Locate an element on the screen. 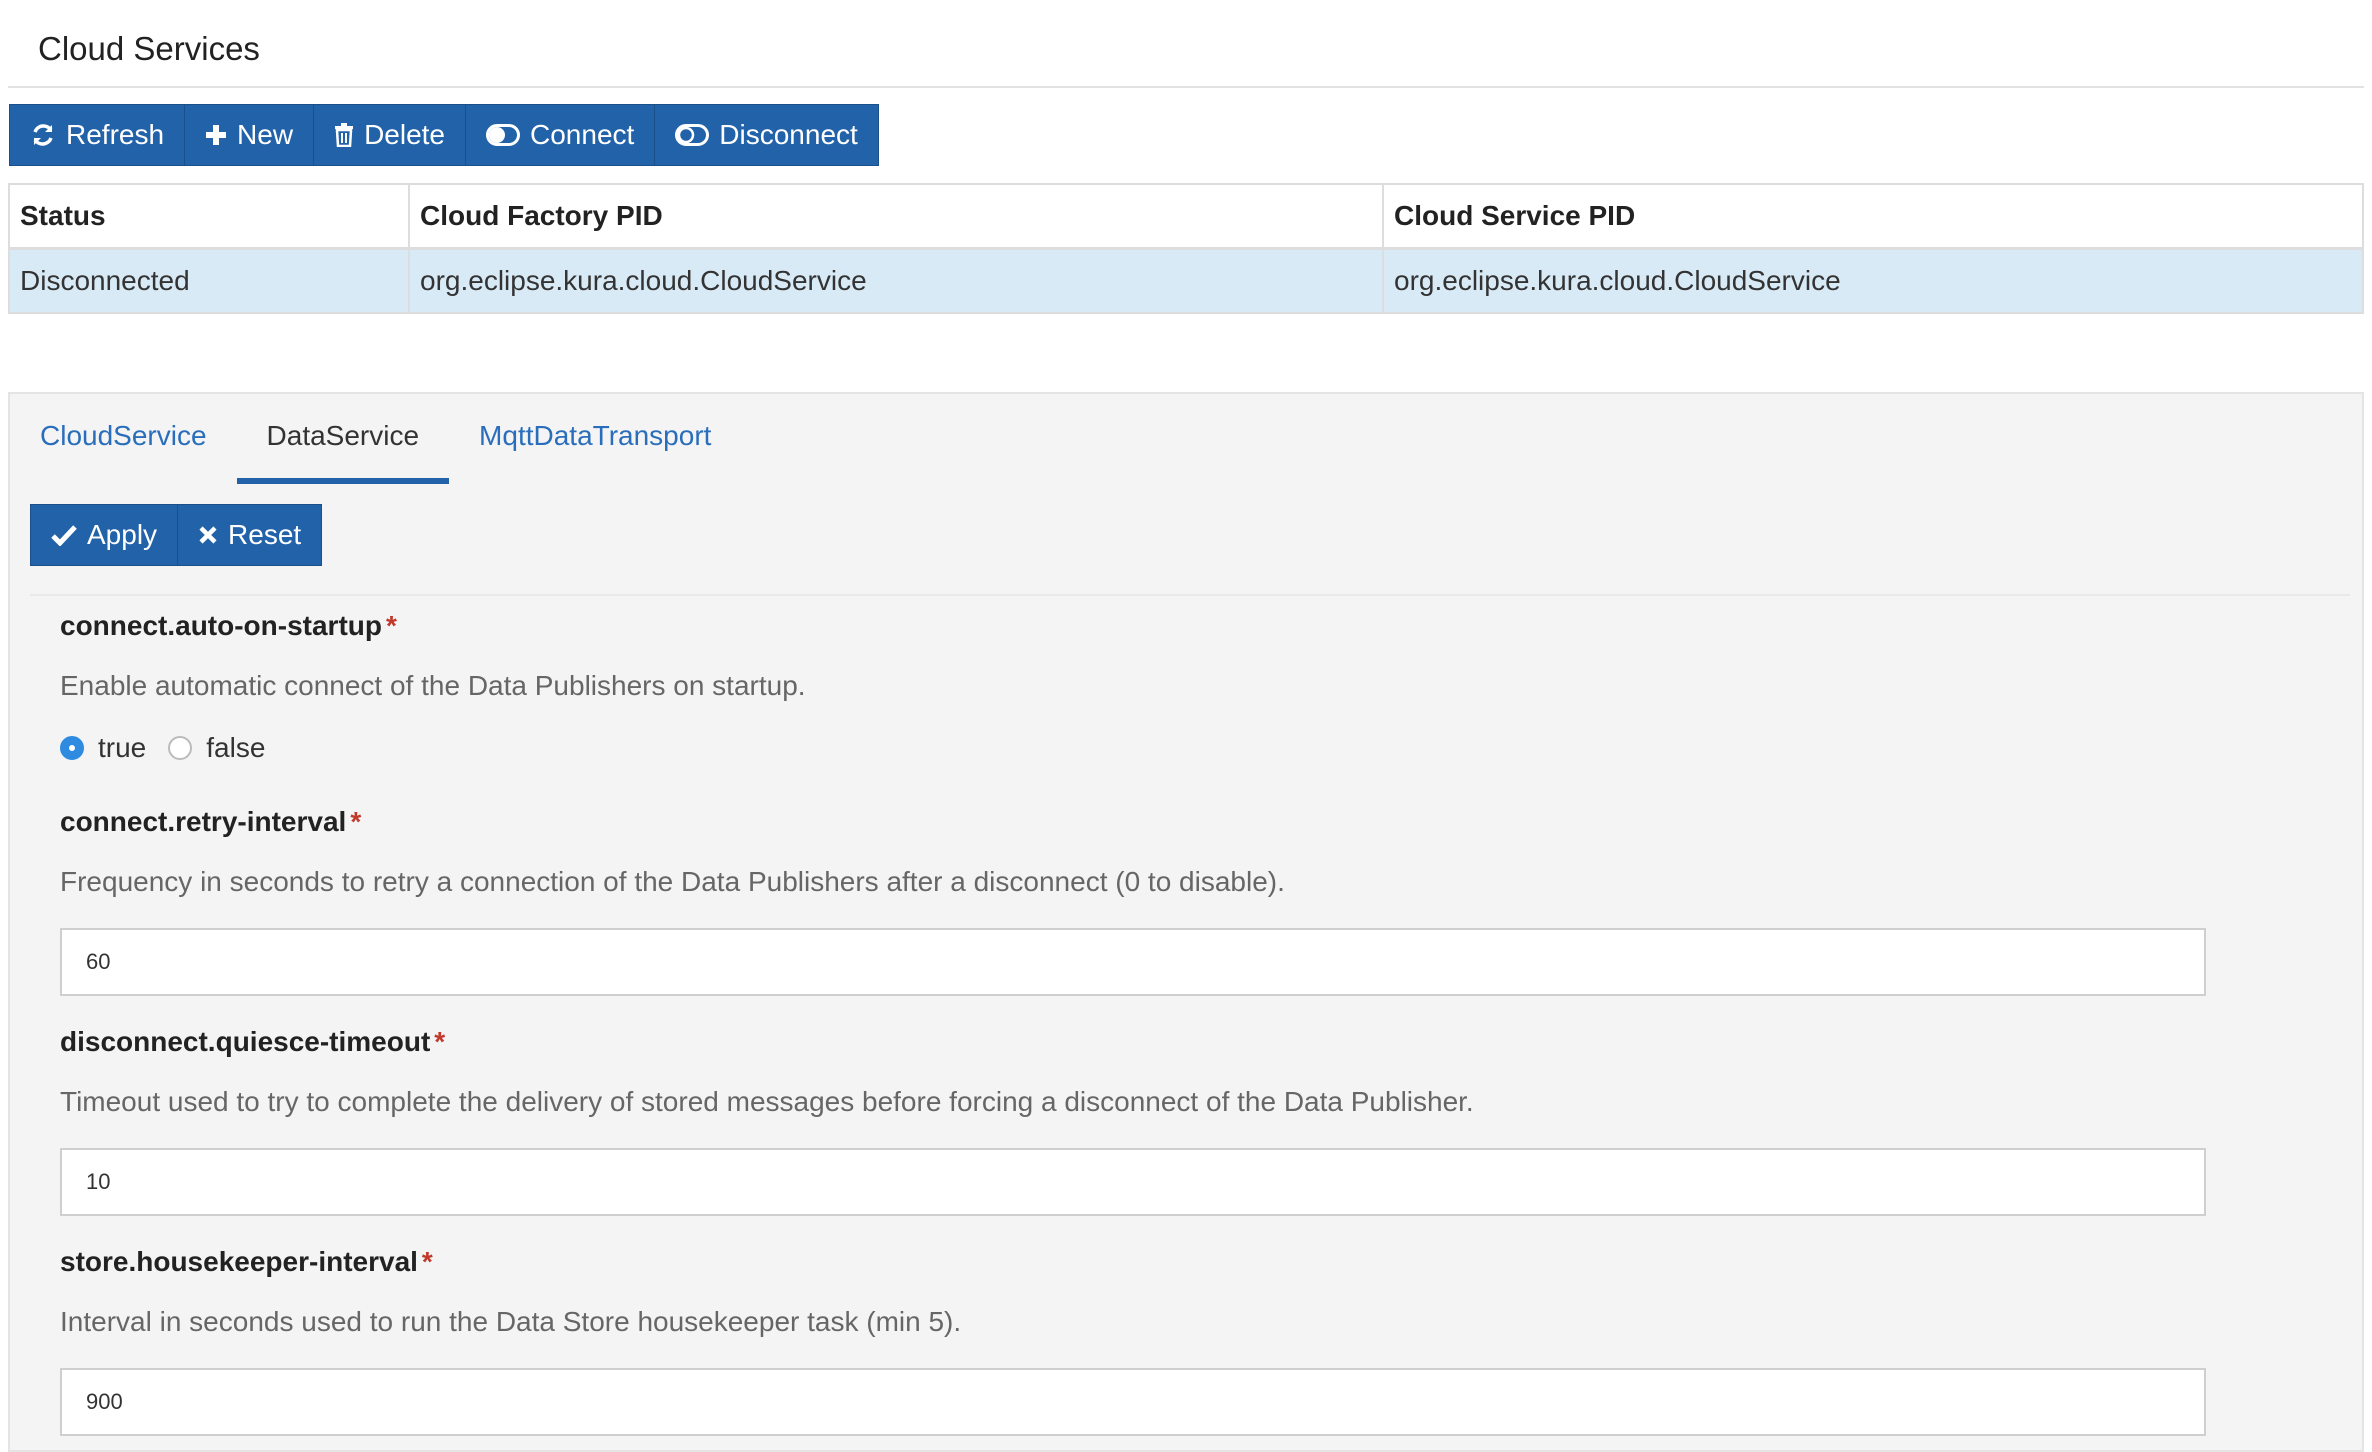 Image resolution: width=2372 pixels, height=1452 pixels. property-name: disconnect.quiesce-timeout is located at coordinates (245, 1041).